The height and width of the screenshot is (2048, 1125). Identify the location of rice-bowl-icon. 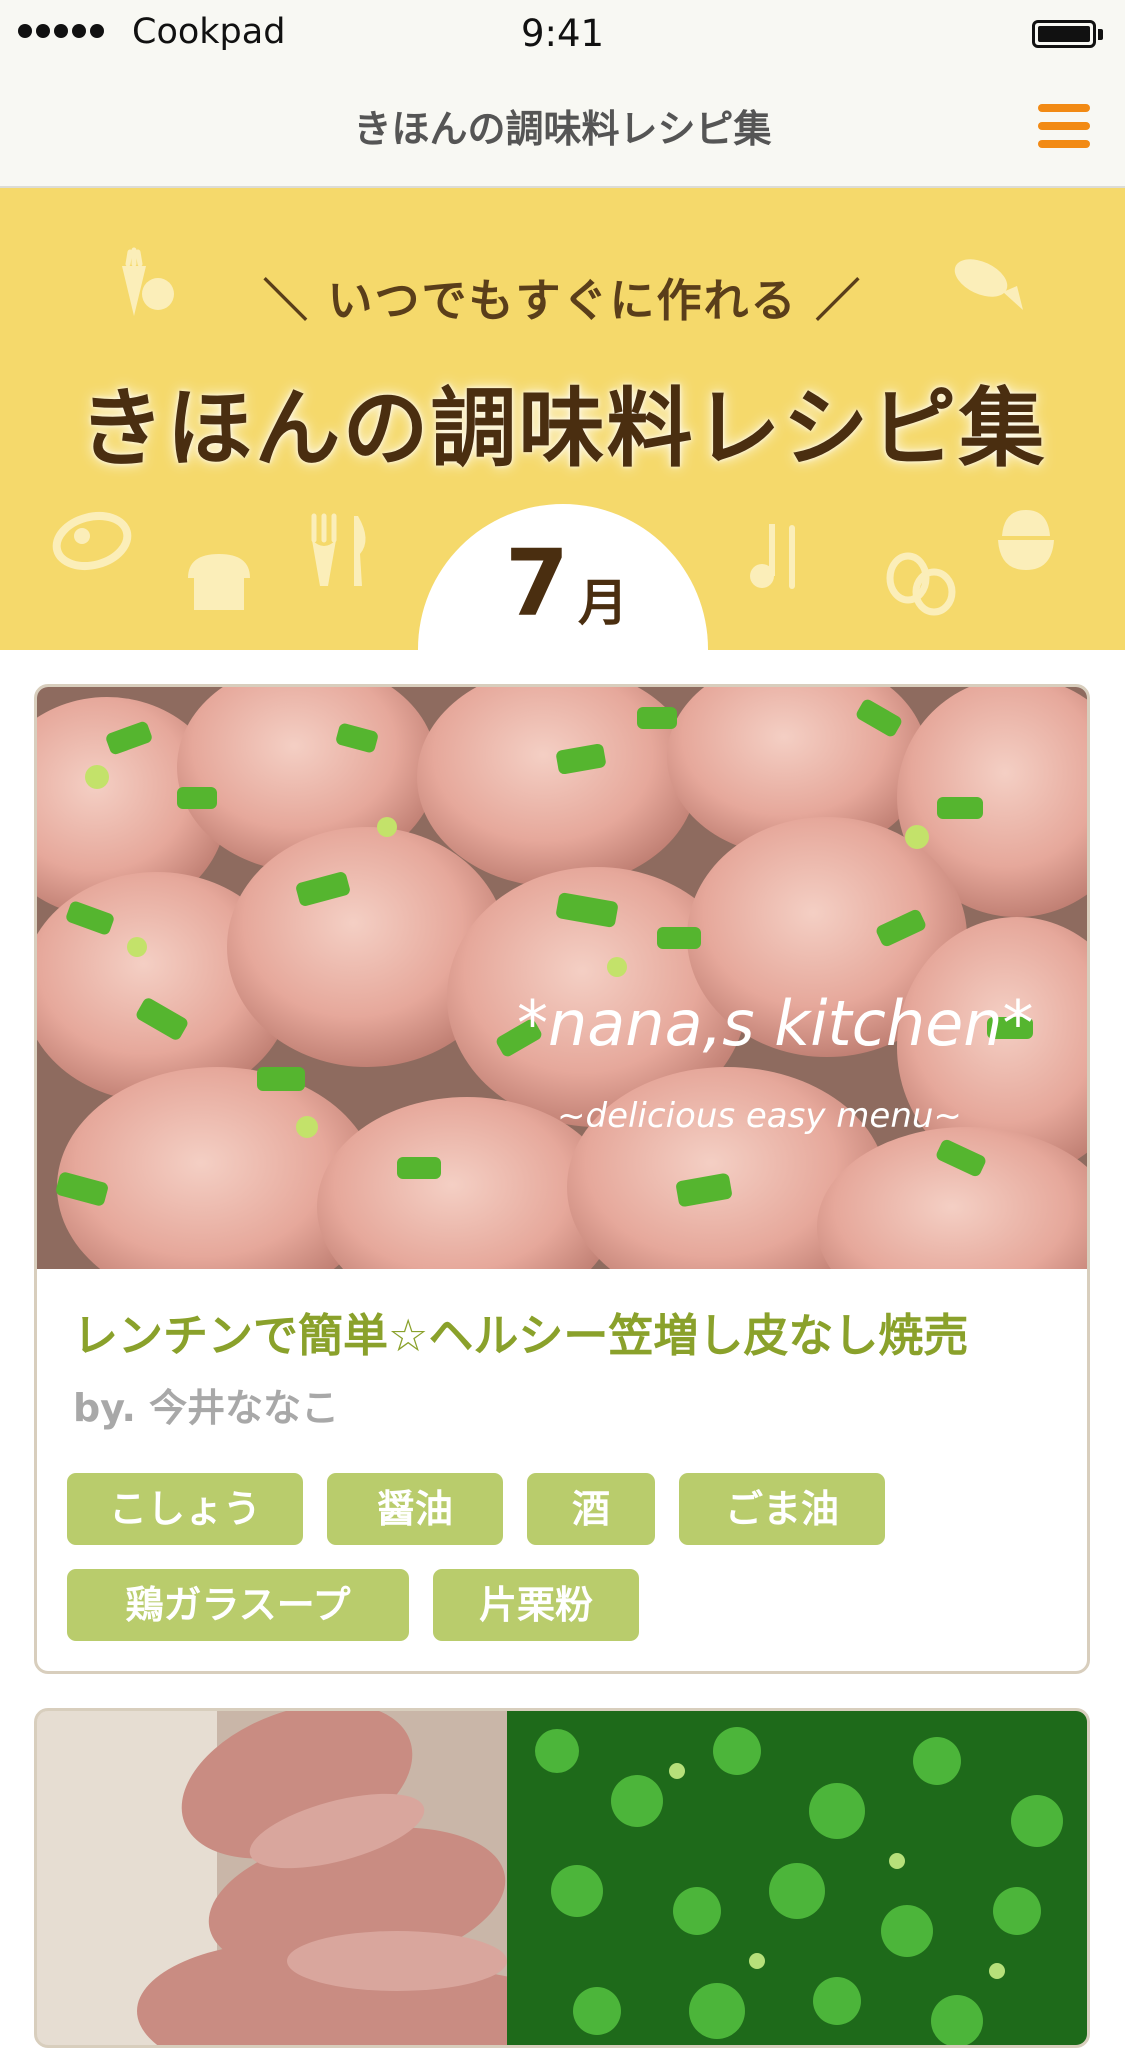
(1026, 540).